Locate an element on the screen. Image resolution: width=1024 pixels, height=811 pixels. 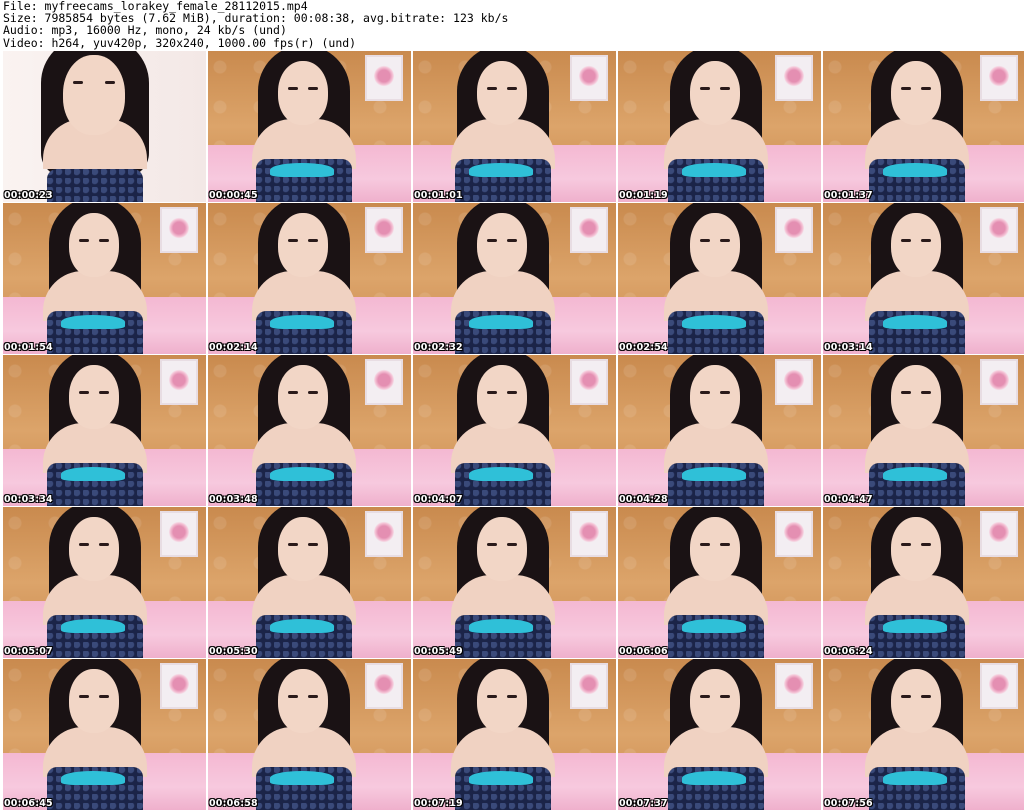
thumbnail-timestamp: 00:03:48 is located at coordinates (233, 499).